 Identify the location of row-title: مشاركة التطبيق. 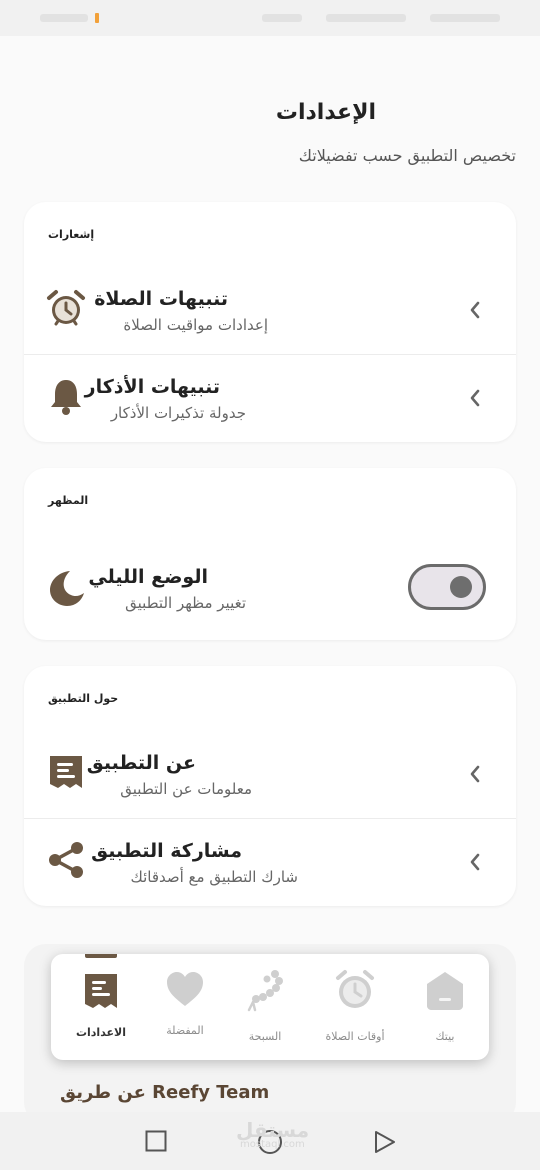
(166, 851).